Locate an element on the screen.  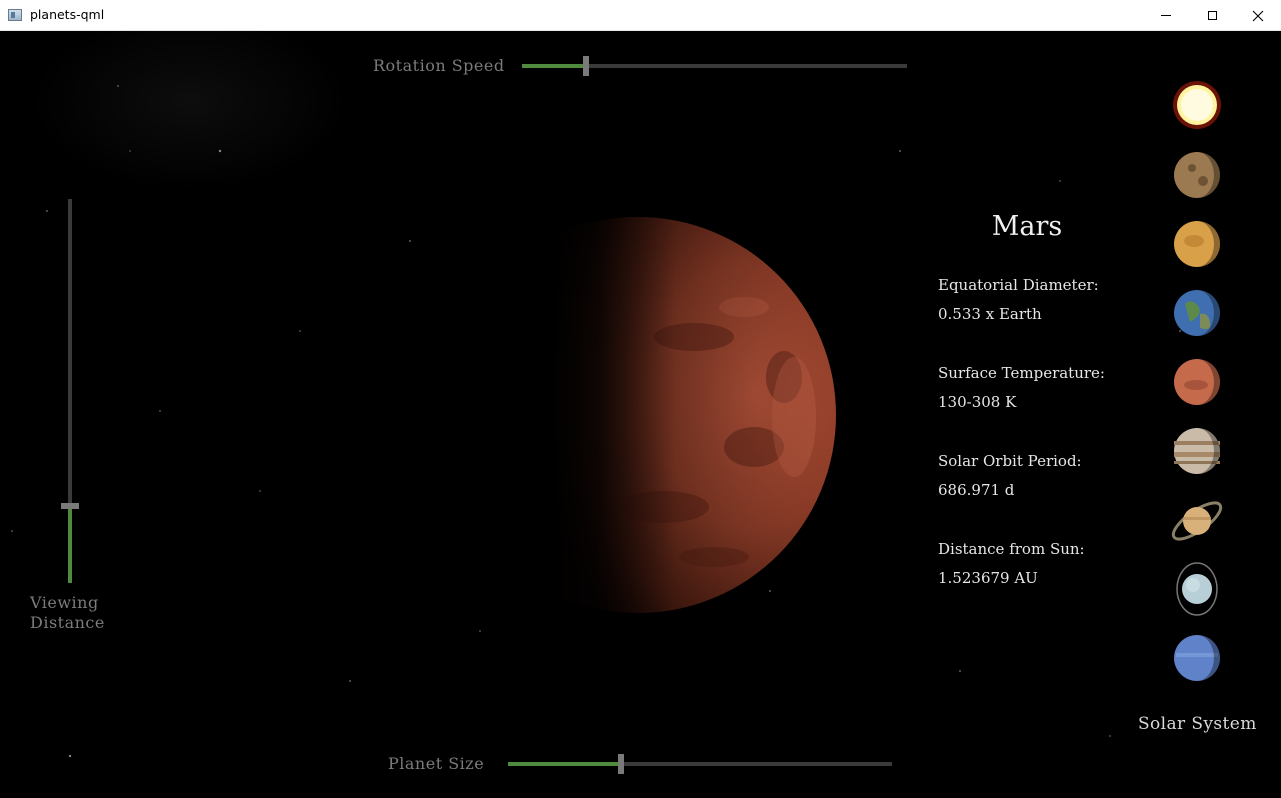
info-row-orbit-period: Solar Orbit Period: 686.971 d is located at coordinates (1010, 476).